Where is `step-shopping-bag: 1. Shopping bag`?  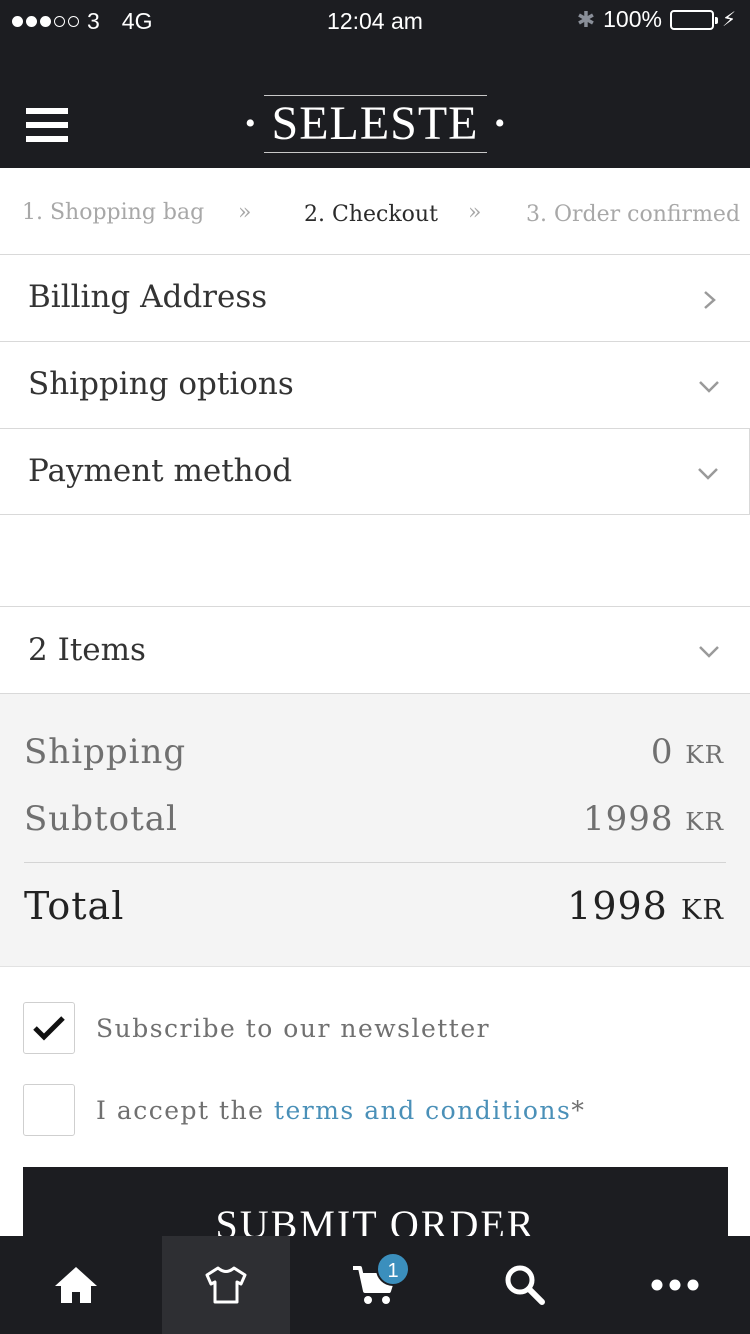 step-shopping-bag: 1. Shopping bag is located at coordinates (113, 212).